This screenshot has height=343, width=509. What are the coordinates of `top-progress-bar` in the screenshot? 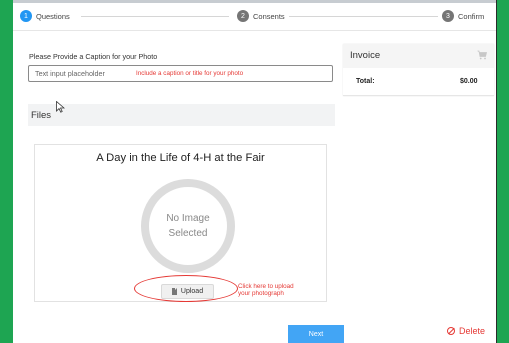 It's located at (254, 1).